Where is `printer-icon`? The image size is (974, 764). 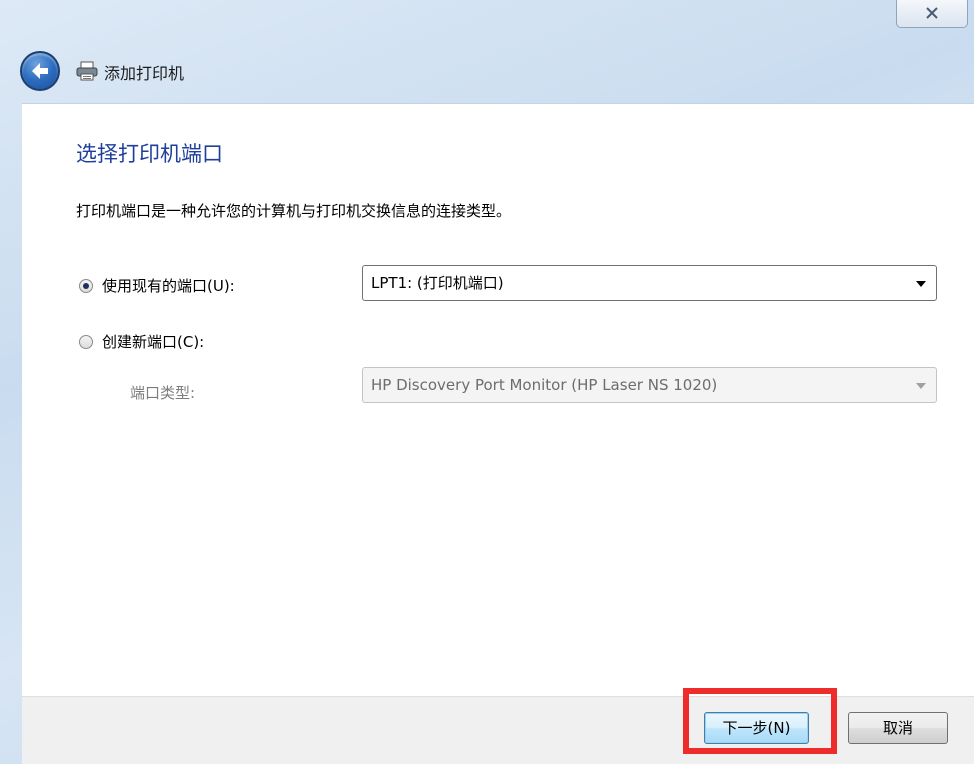 printer-icon is located at coordinates (87, 71).